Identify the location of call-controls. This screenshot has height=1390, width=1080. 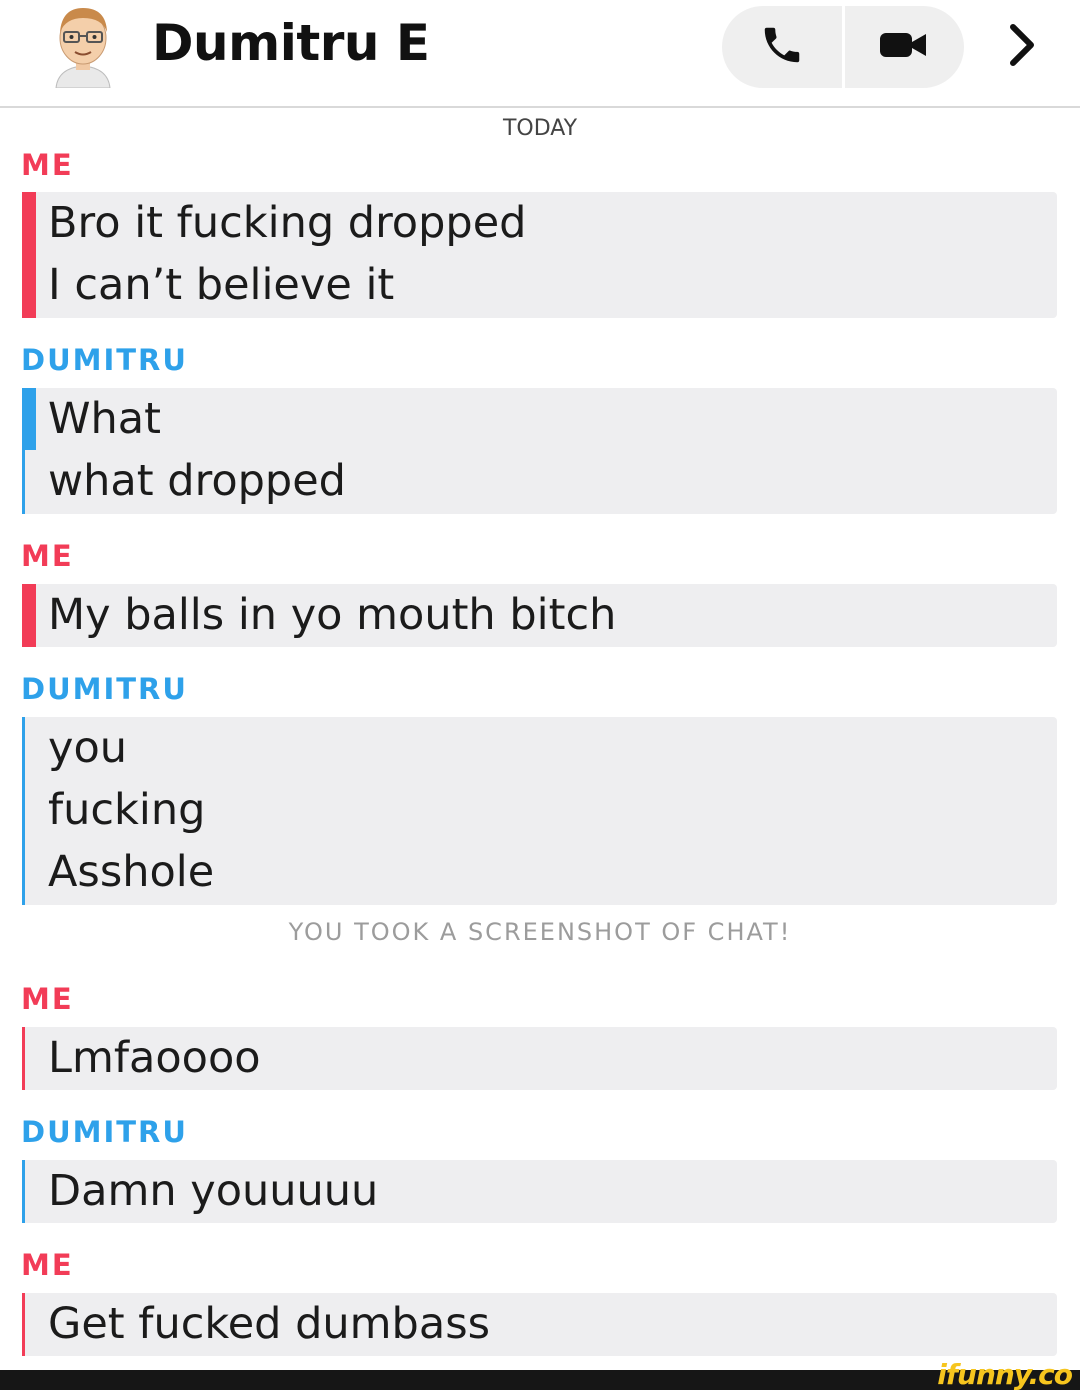
(843, 47).